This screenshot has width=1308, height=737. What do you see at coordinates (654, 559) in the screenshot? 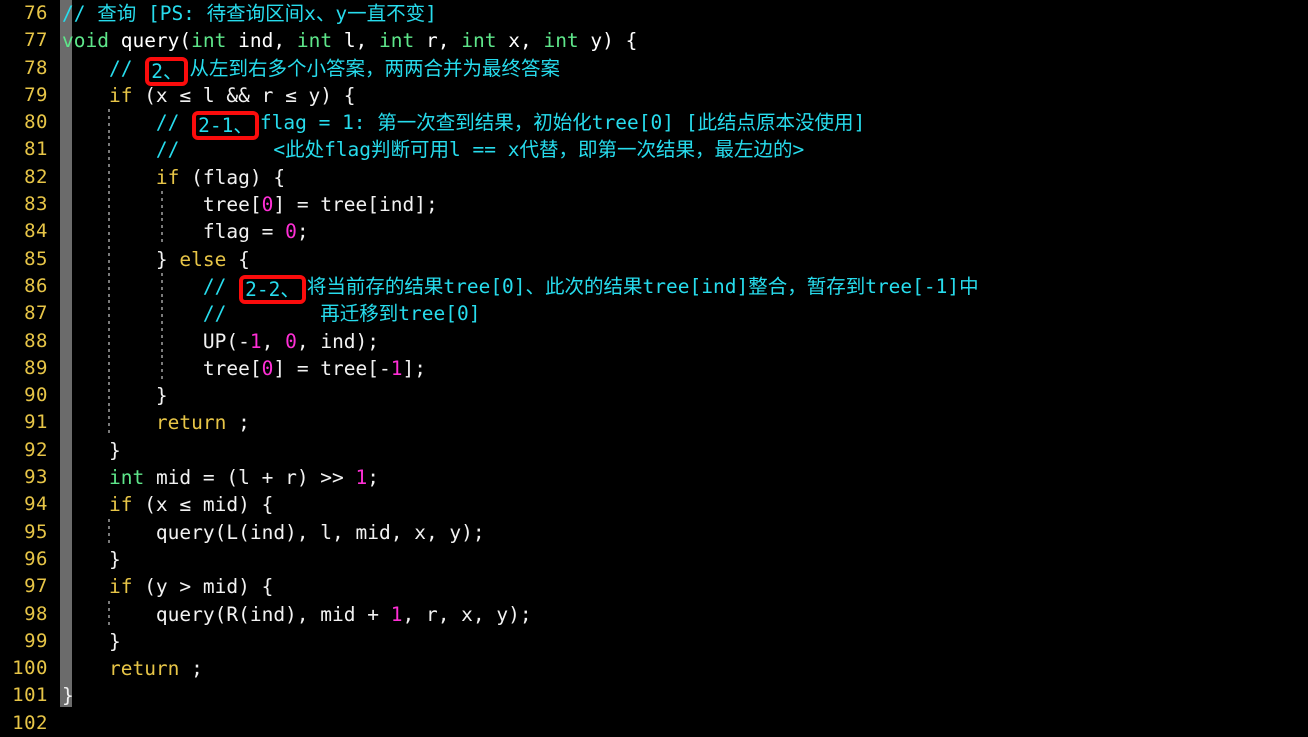
I see `code-line: 96 }` at bounding box center [654, 559].